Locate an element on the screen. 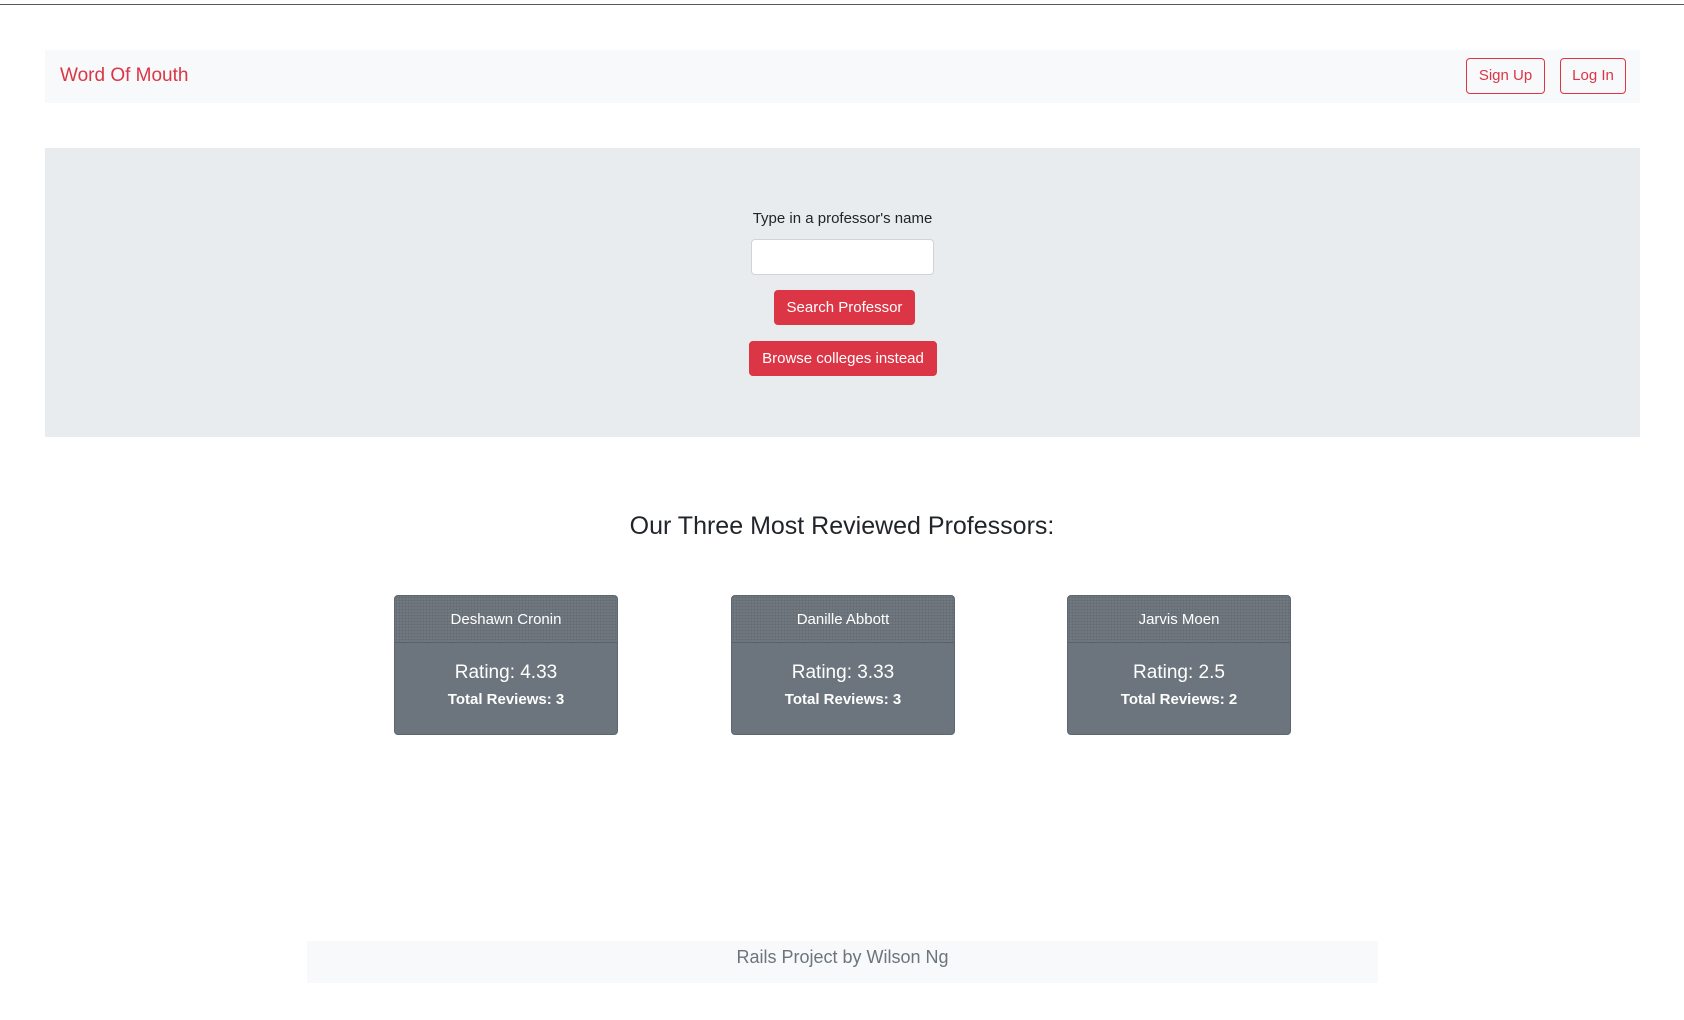 The height and width of the screenshot is (1020, 1684). sign-up-button: Sign Up is located at coordinates (1505, 76).